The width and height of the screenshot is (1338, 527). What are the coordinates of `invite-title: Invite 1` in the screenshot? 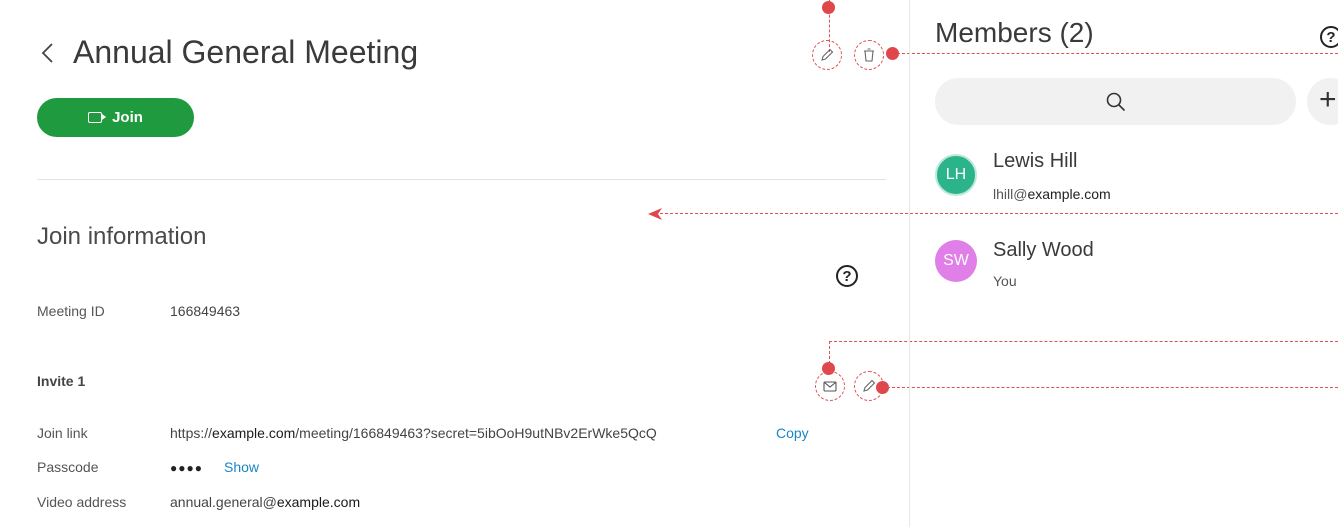 It's located at (61, 381).